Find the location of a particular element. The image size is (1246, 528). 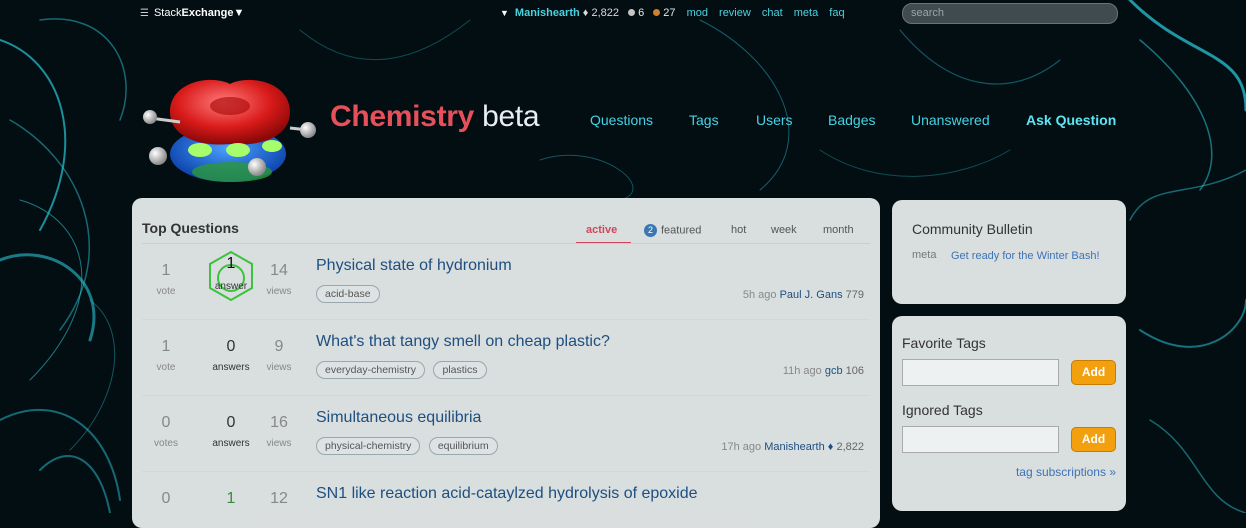

link-mod: mod is located at coordinates (697, 13).